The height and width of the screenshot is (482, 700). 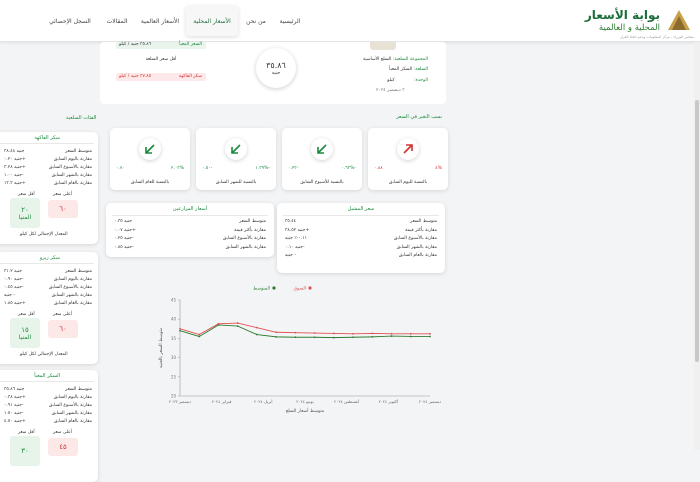 What do you see at coordinates (174, 376) in the screenshot?
I see `y-tick-label: 25` at bounding box center [174, 376].